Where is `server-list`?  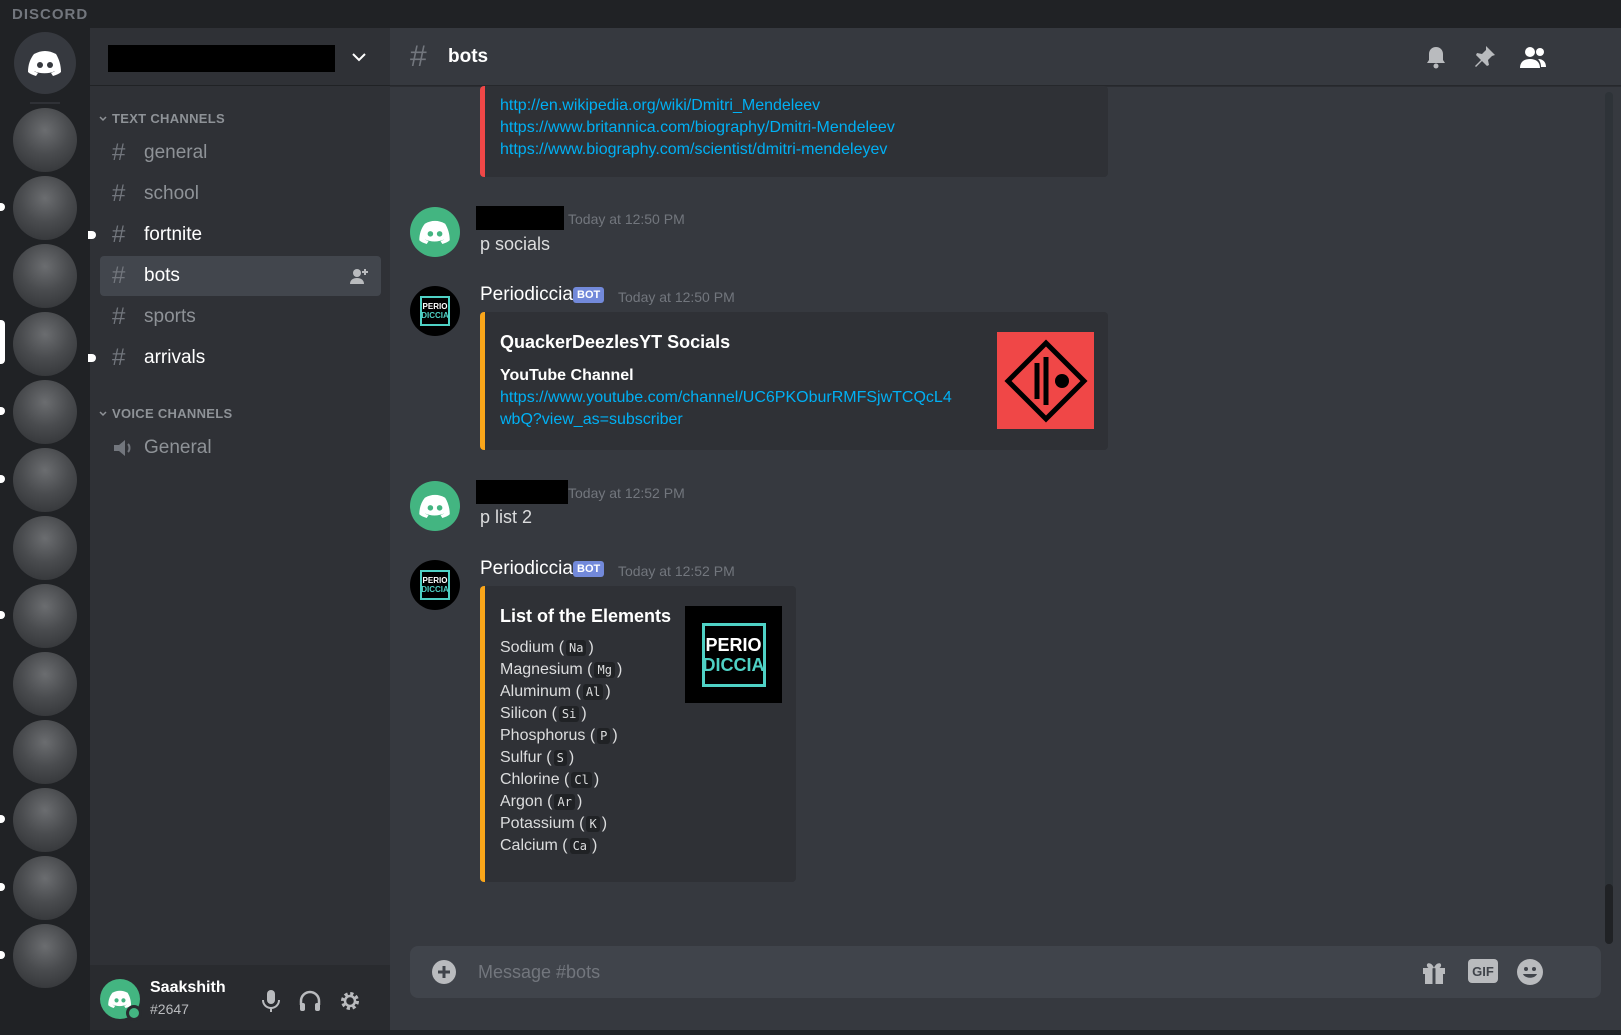 server-list is located at coordinates (45, 531).